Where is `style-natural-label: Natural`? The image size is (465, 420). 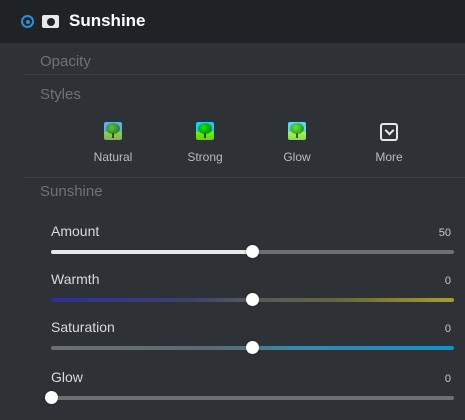 style-natural-label: Natural is located at coordinates (113, 157).